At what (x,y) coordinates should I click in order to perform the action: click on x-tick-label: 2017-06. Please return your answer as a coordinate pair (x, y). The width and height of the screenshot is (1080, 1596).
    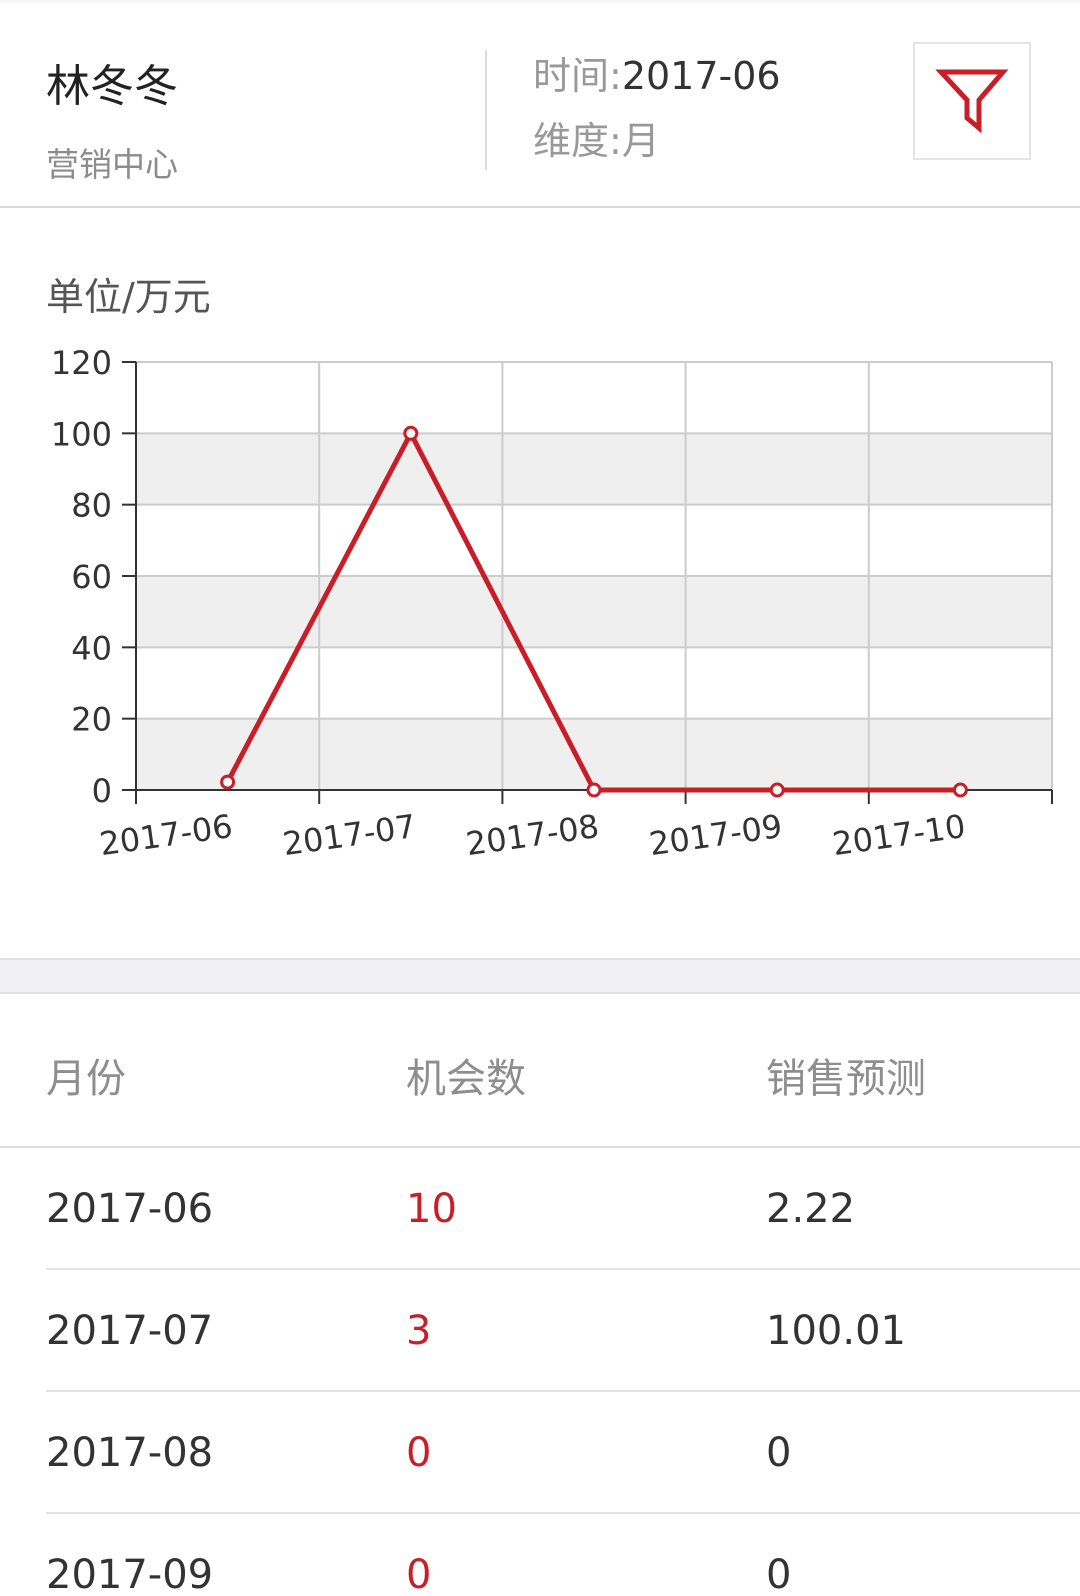
    Looking at the image, I should click on (166, 835).